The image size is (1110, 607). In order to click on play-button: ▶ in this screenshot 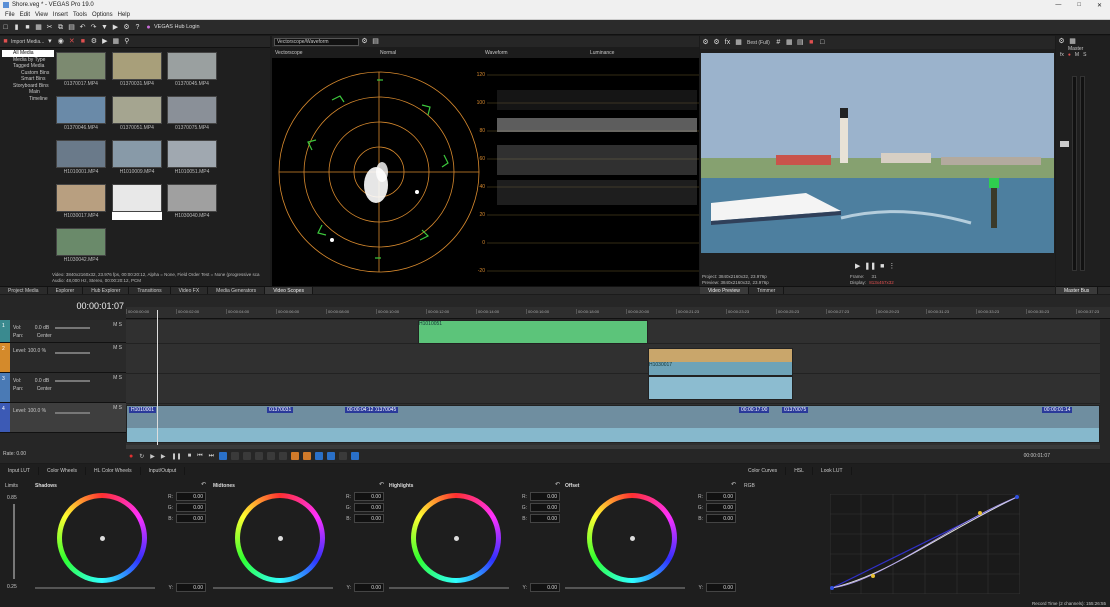, I will do `click(163, 456)`.